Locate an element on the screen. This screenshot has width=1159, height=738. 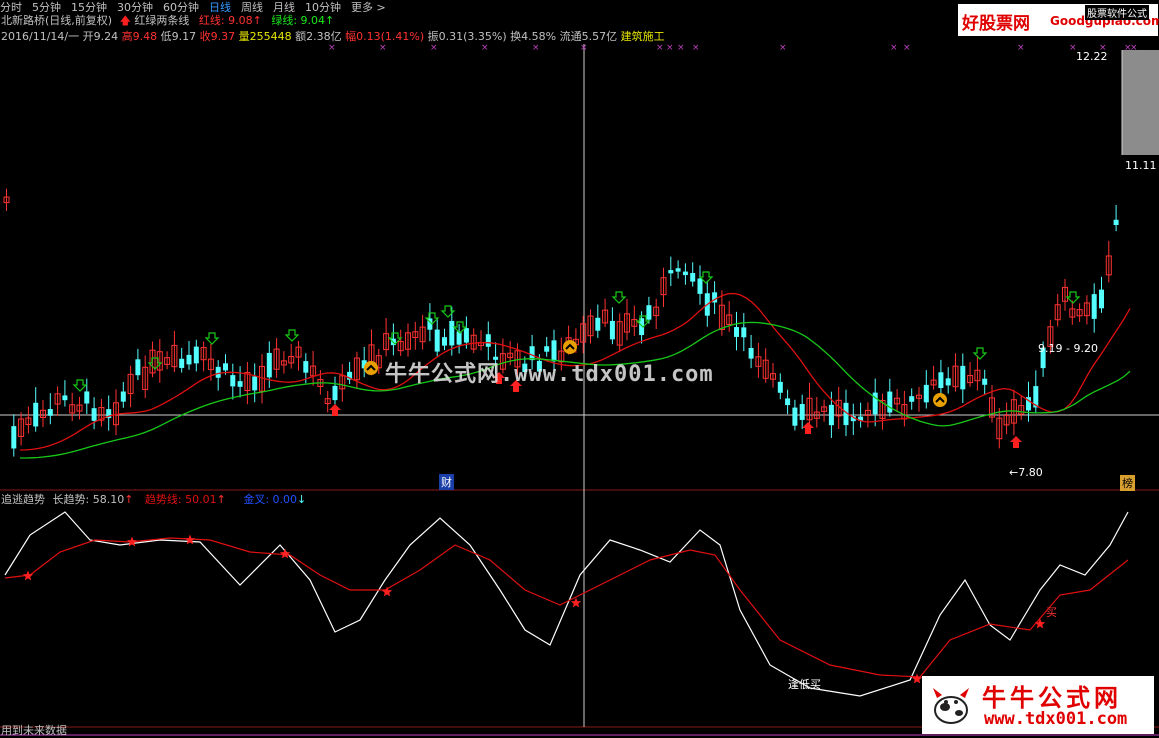
rank-marker: 榜 is located at coordinates (1127, 483).